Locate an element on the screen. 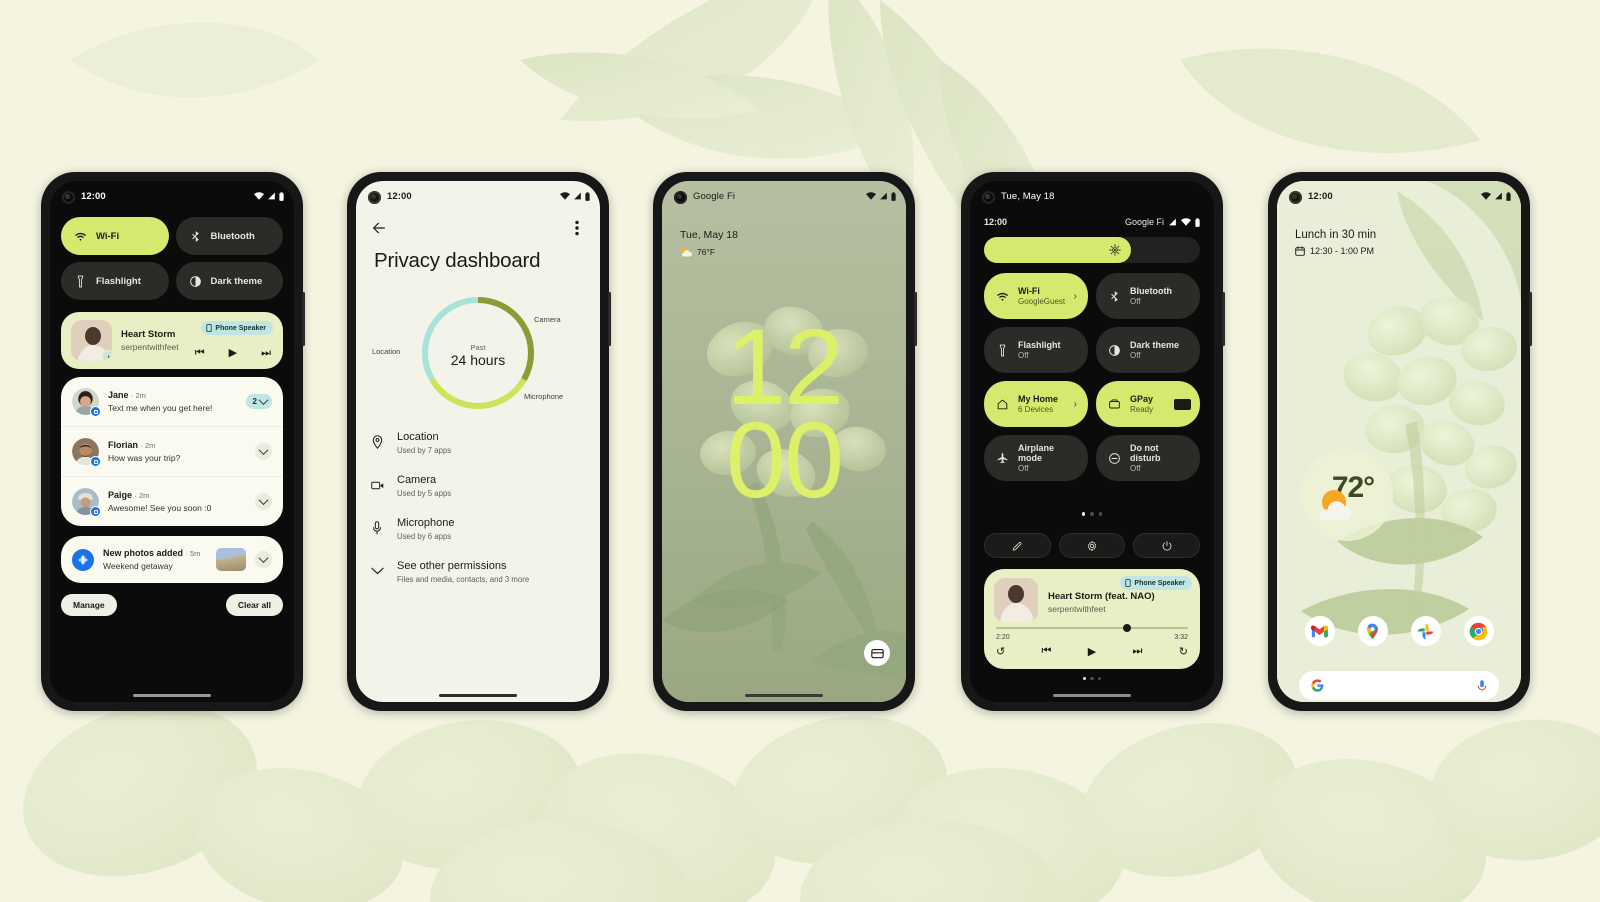 This screenshot has width=1600, height=902. media-title: Heart Storm is located at coordinates (148, 334).